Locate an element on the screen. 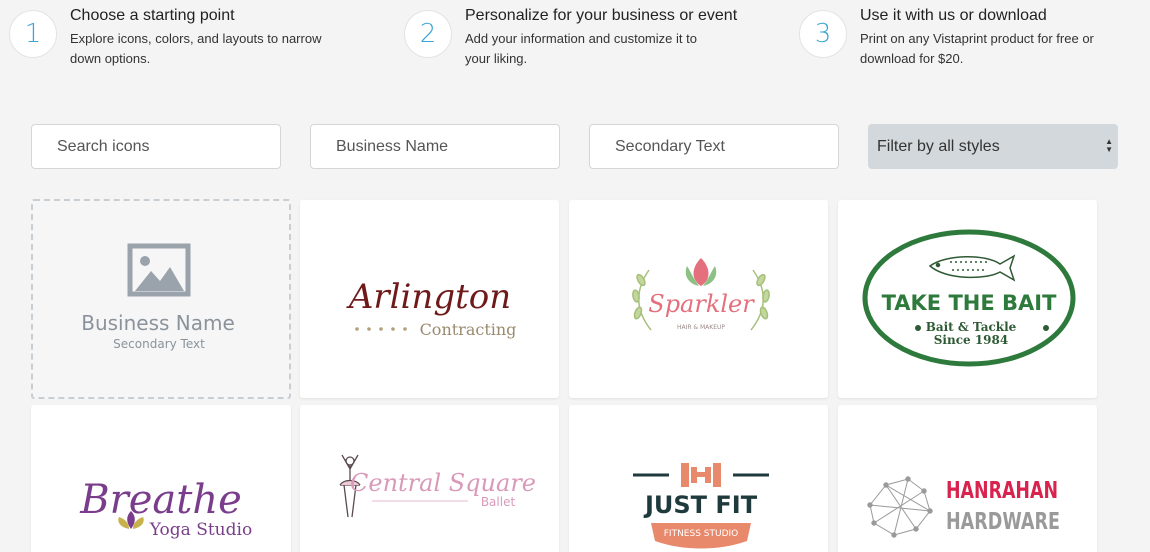 This screenshot has height=552, width=1150. card-business-name: Breathe is located at coordinates (160, 500).